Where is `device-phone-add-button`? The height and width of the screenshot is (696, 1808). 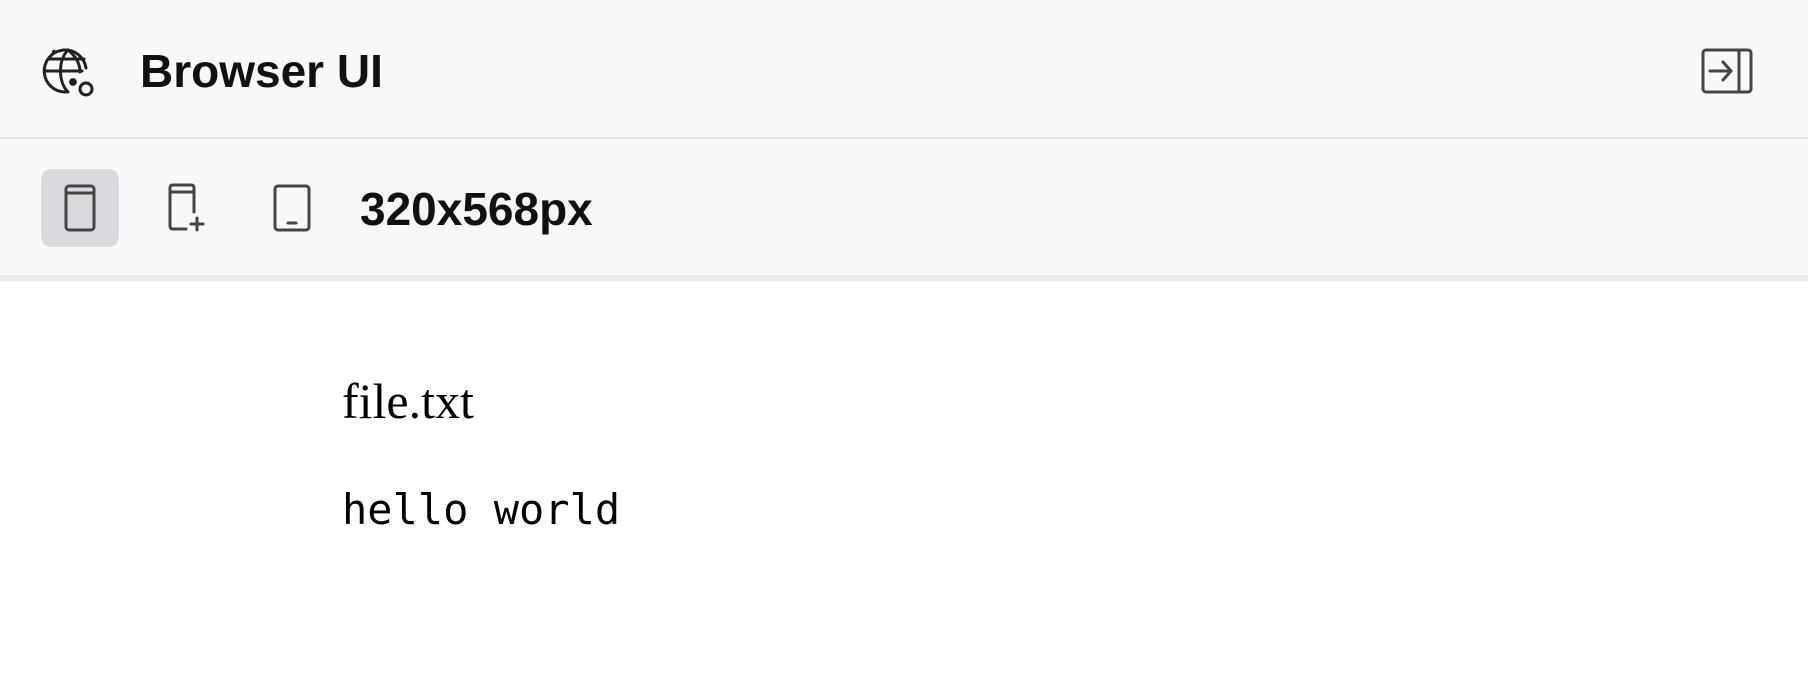
device-phone-add-button is located at coordinates (186, 208).